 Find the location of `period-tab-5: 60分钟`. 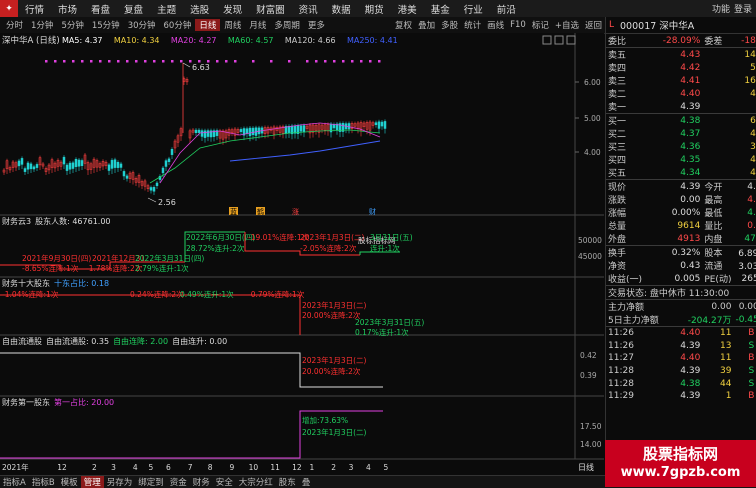

period-tab-5: 60分钟 is located at coordinates (178, 25).